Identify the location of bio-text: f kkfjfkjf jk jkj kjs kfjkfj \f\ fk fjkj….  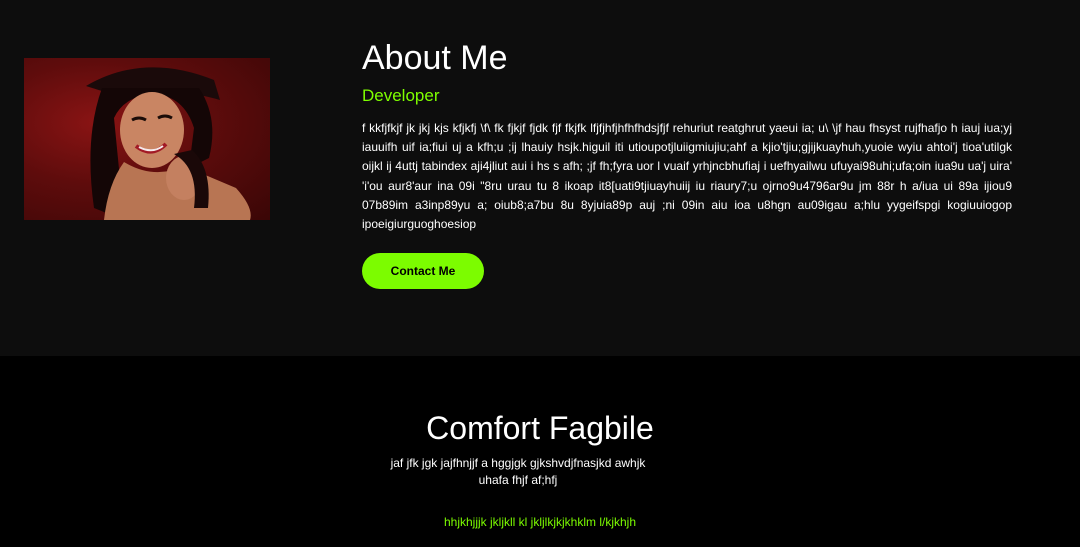
(687, 176).